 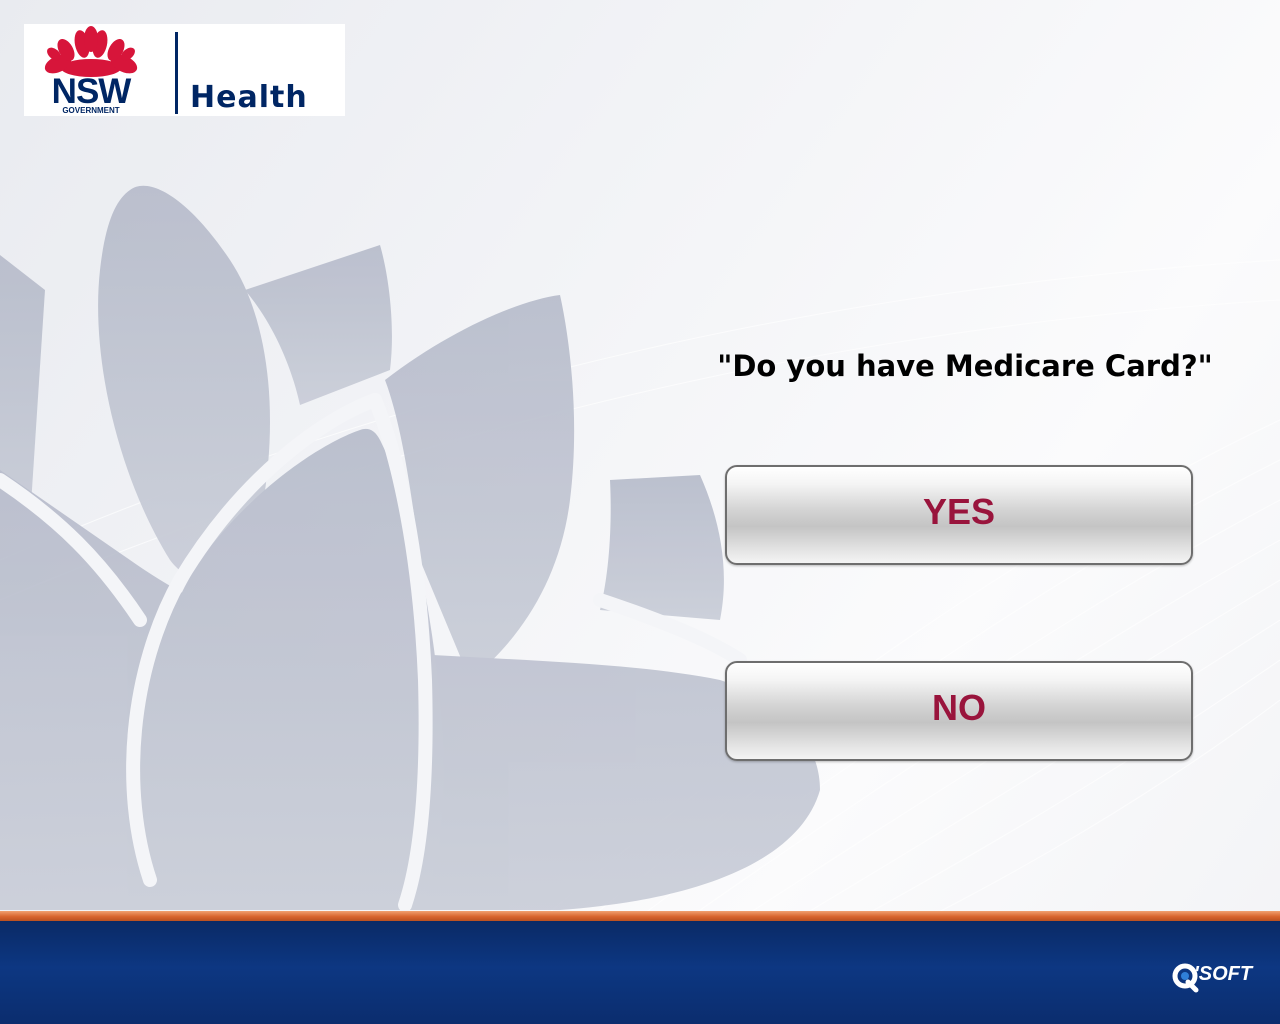 I want to click on nsw-health-logo: NSW GOVERNMENT Health, so click(x=184, y=70).